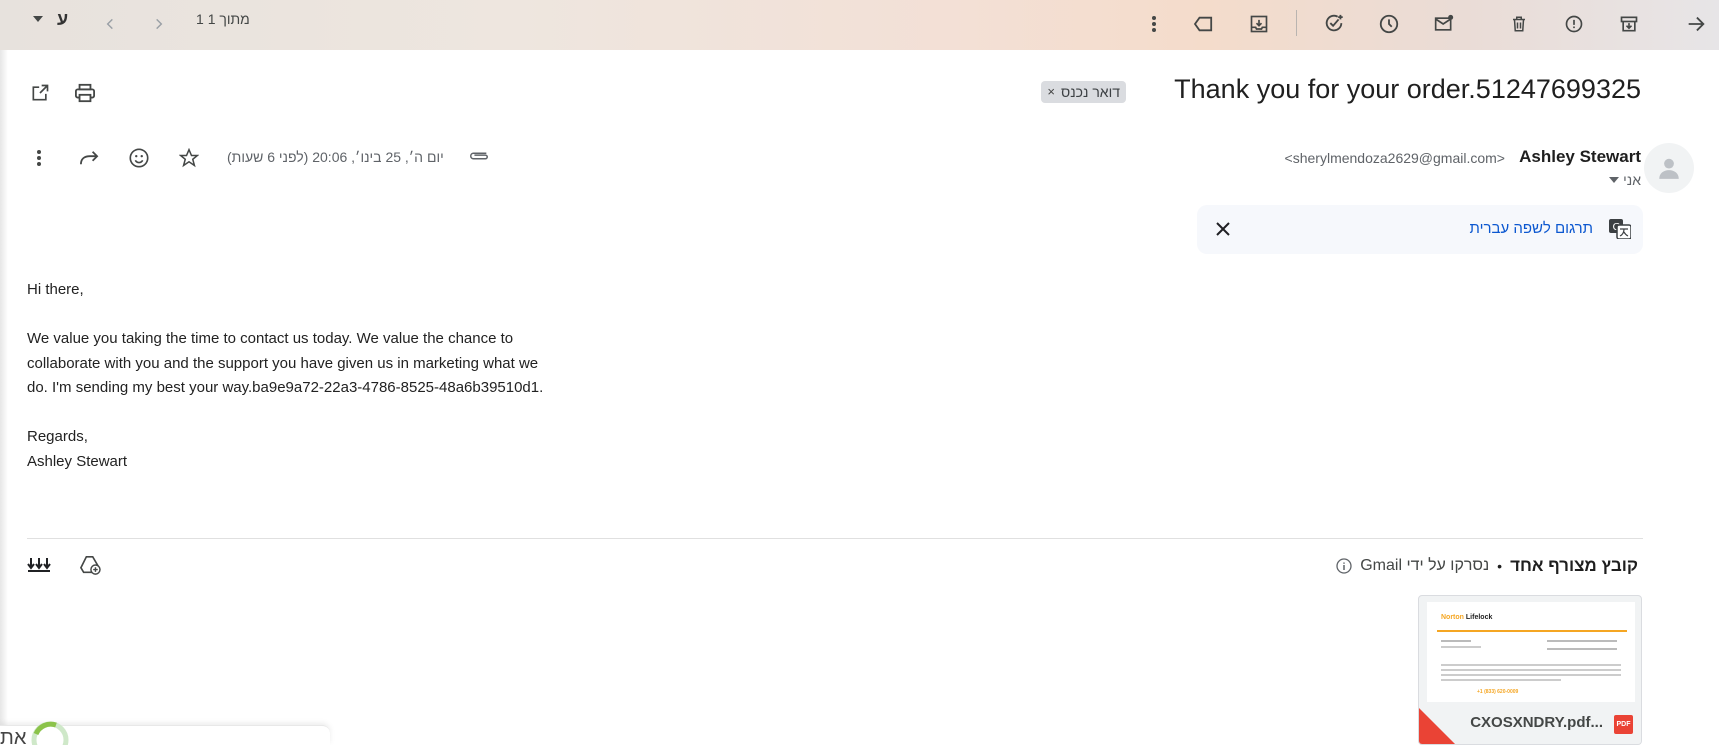  I want to click on inbox-label-chip: × דואר נכנס, so click(1083, 92).